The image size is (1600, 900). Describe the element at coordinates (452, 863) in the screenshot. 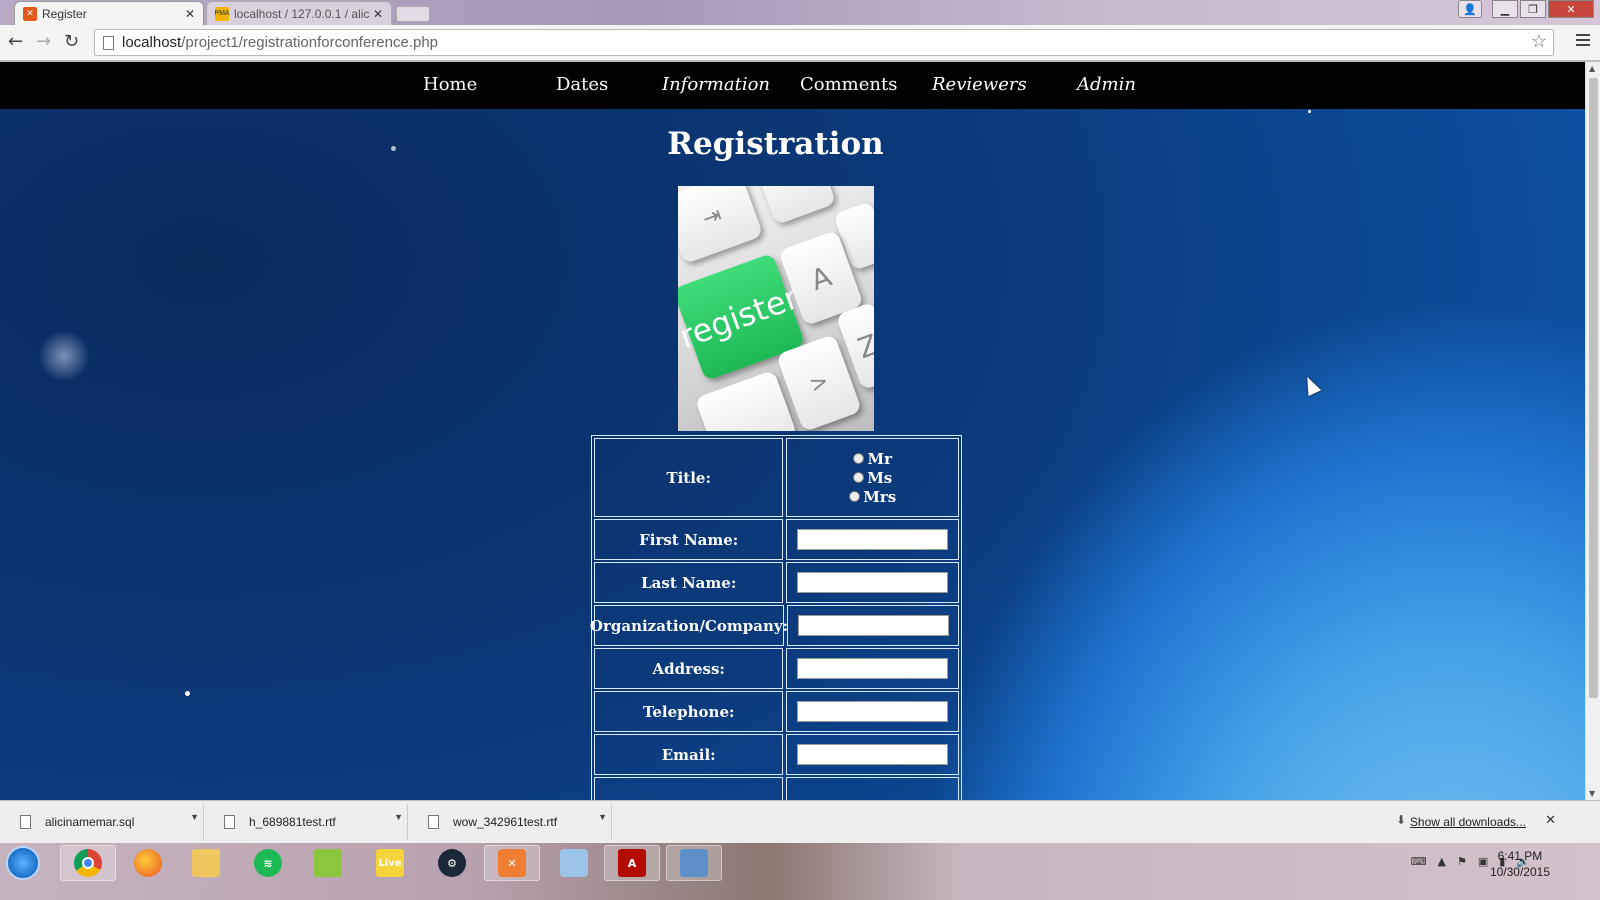

I see `taskbar-steam: ⚙` at that location.